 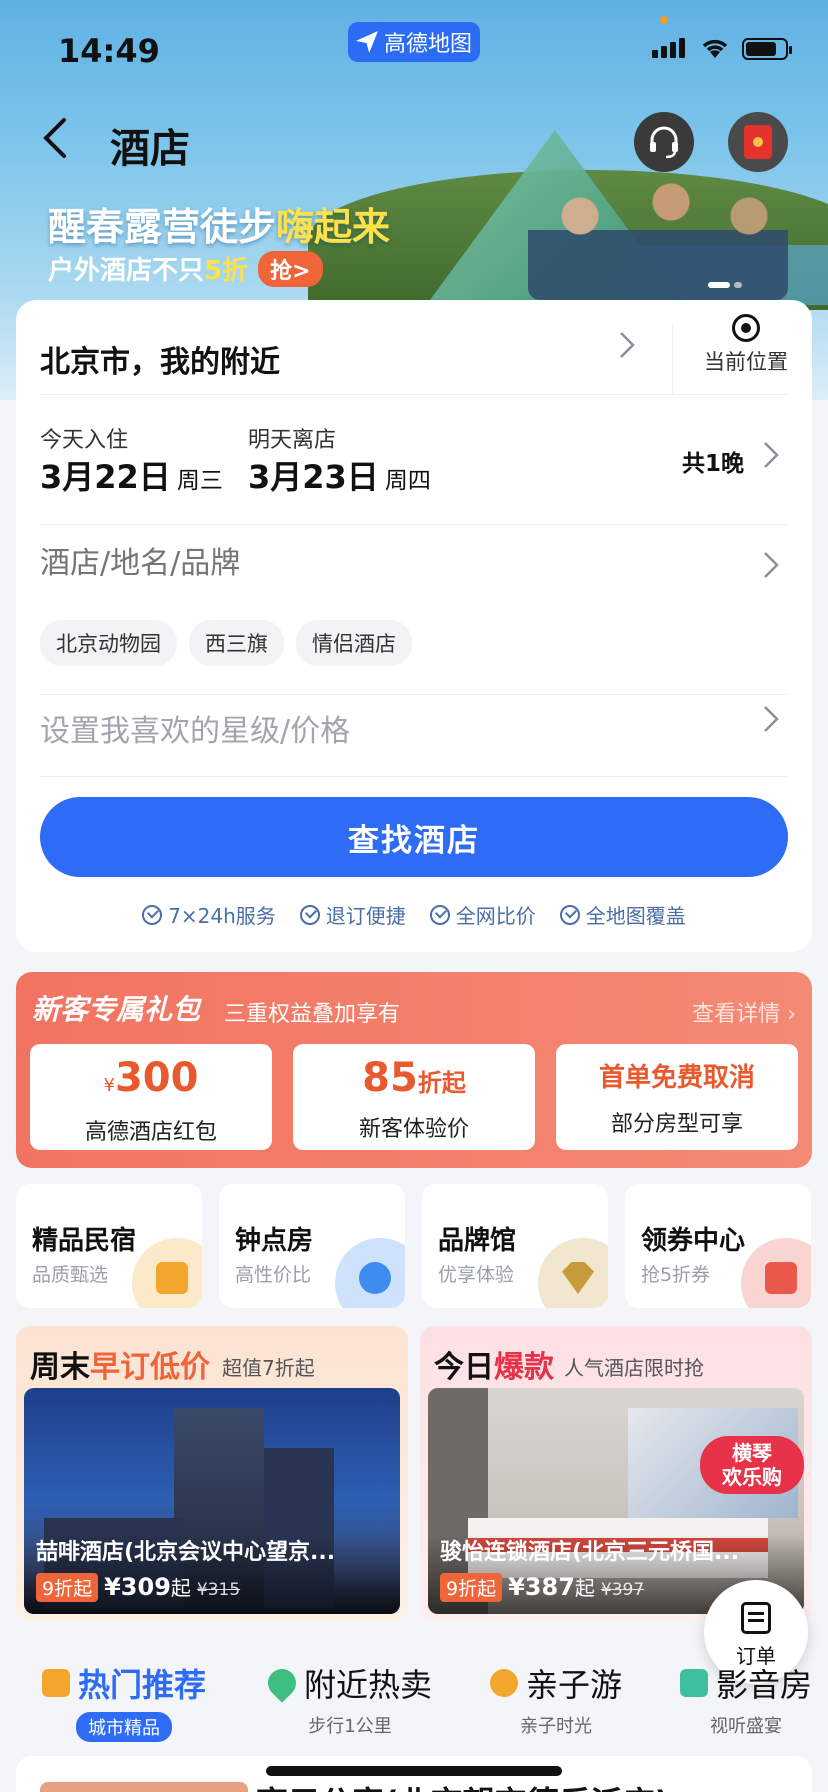 What do you see at coordinates (693, 1241) in the screenshot?
I see `category-name: 领券中心` at bounding box center [693, 1241].